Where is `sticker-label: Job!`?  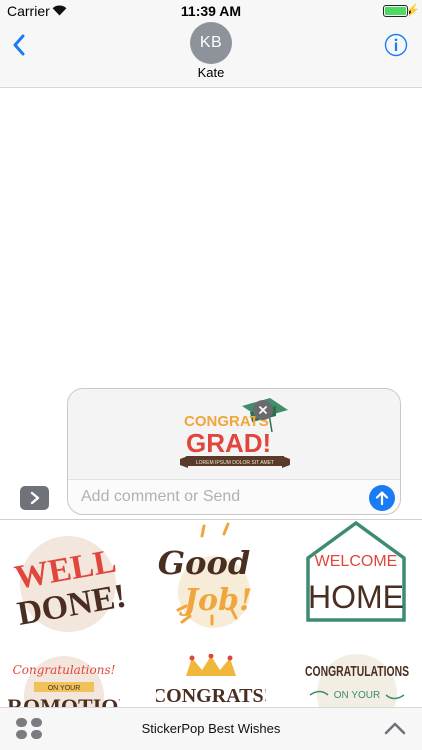
sticker-label: Job! is located at coordinates (215, 600).